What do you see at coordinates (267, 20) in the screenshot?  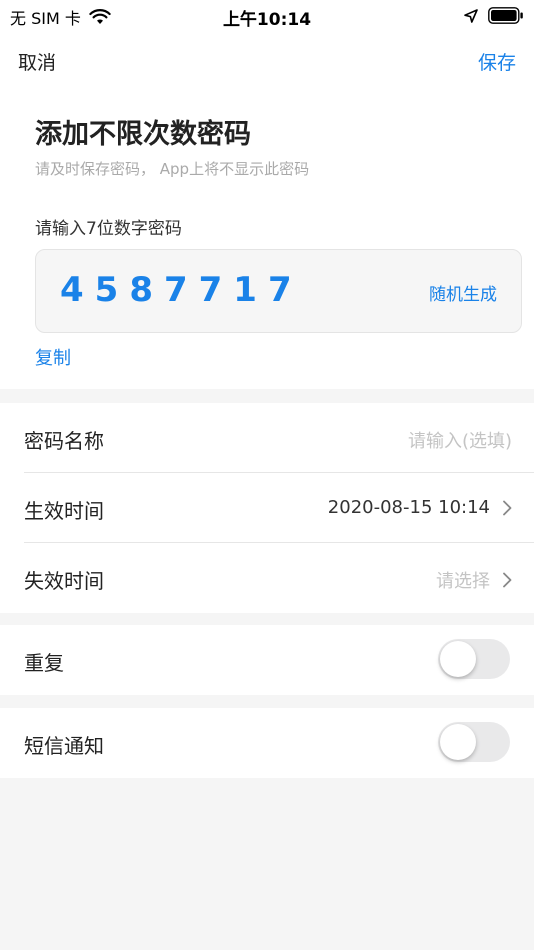 I see `status-time: 上午10:14` at bounding box center [267, 20].